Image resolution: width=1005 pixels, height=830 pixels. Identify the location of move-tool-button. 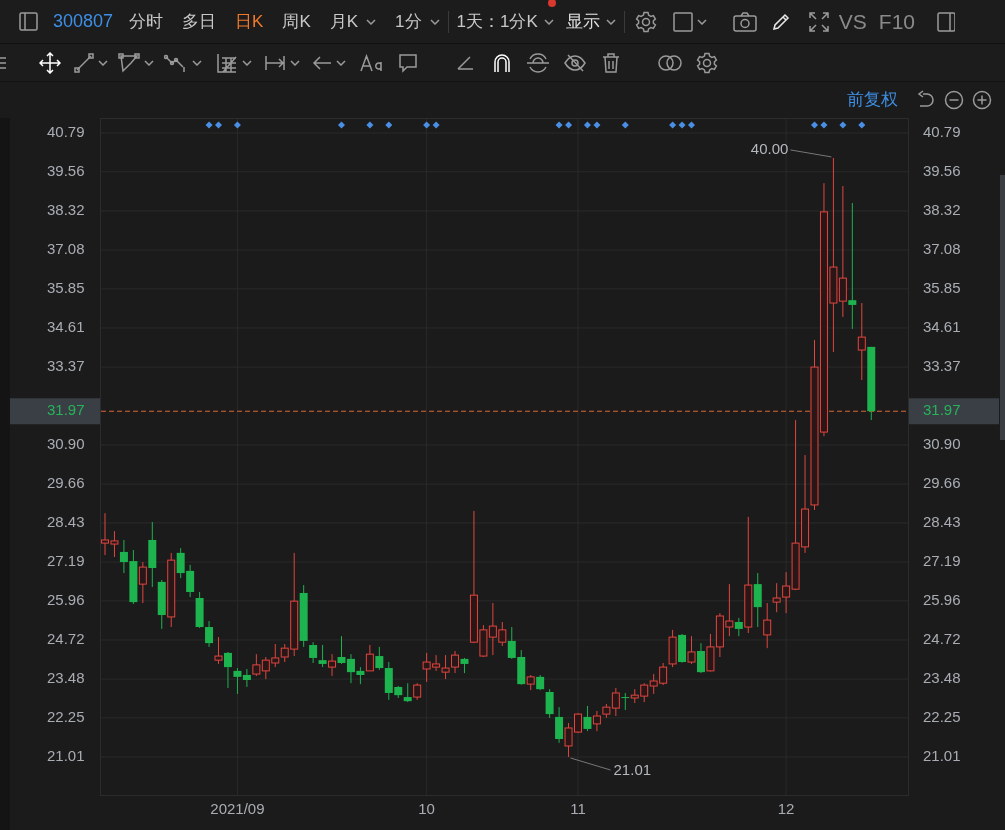
(50, 62).